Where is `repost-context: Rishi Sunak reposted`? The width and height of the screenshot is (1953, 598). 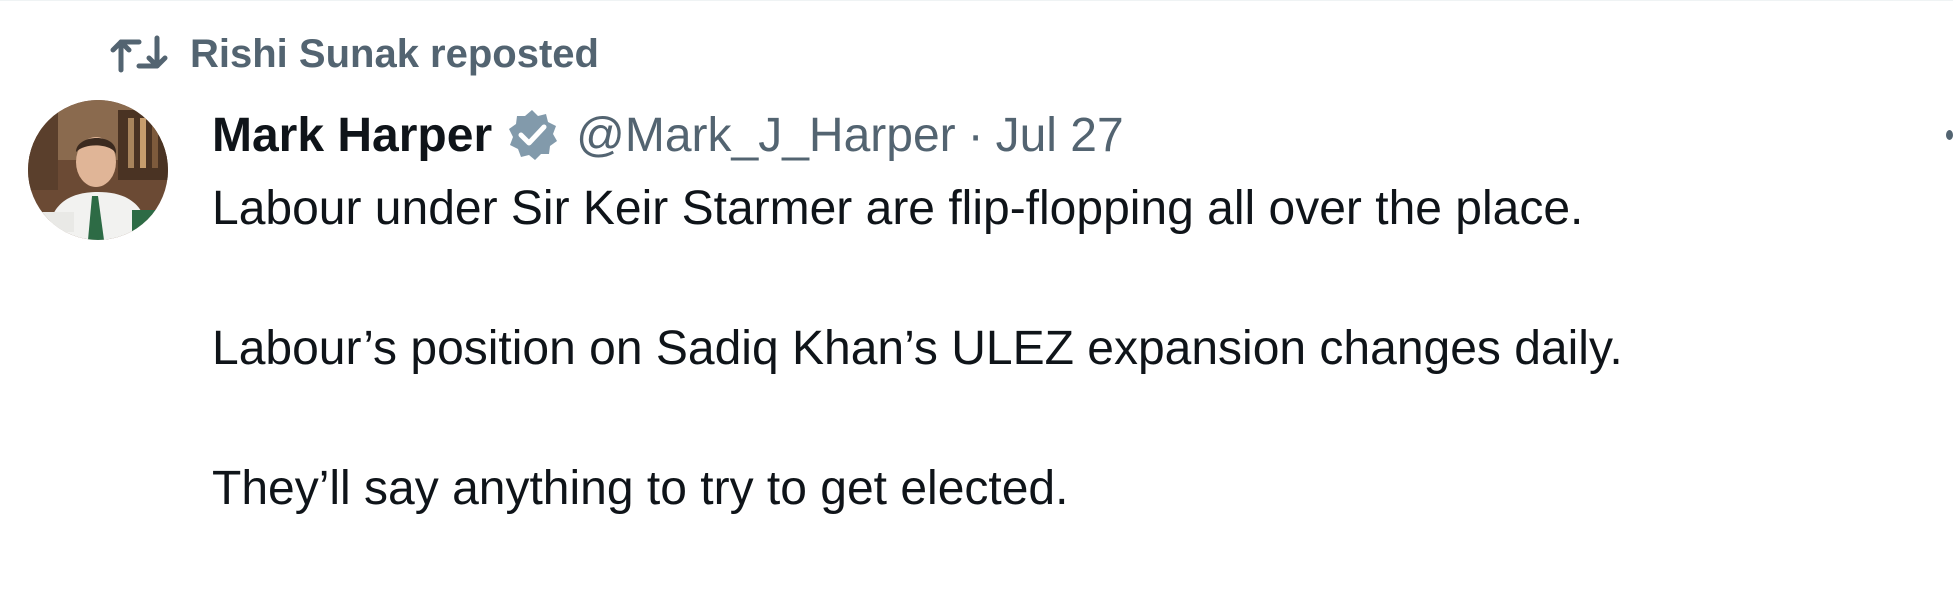 repost-context: Rishi Sunak reposted is located at coordinates (354, 54).